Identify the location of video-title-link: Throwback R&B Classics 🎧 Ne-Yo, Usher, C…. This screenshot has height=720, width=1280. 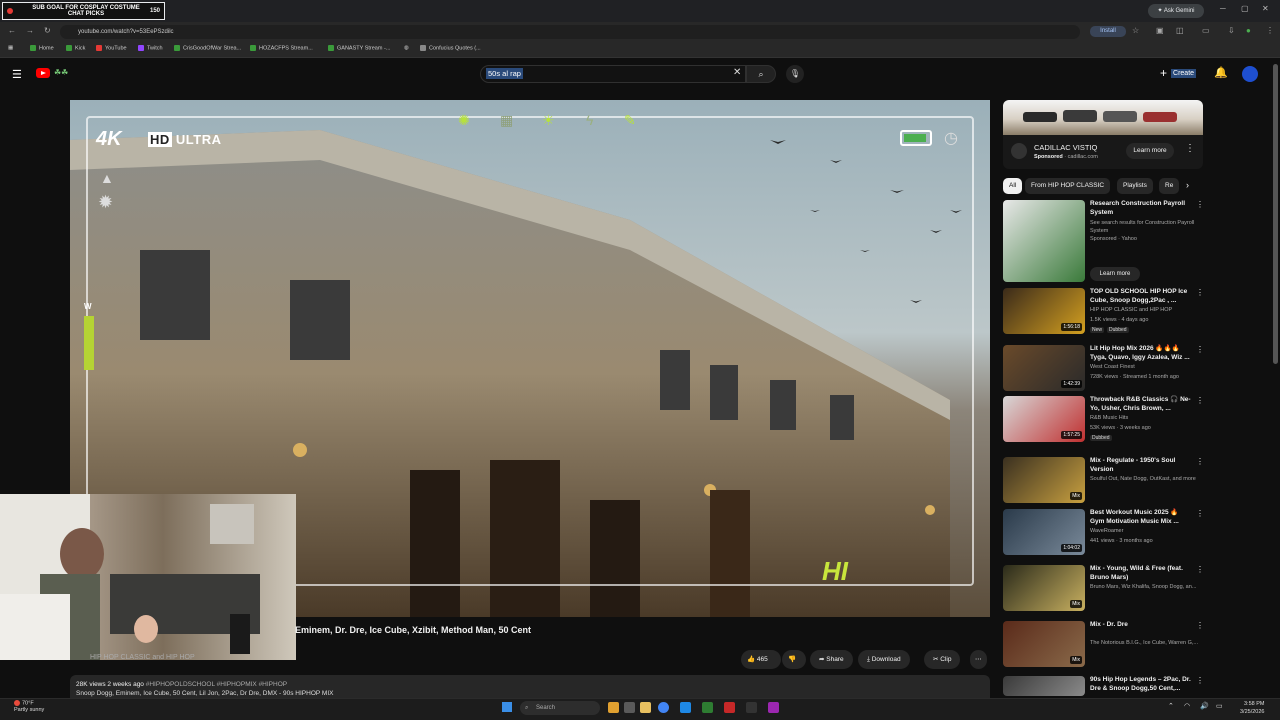
(1142, 404).